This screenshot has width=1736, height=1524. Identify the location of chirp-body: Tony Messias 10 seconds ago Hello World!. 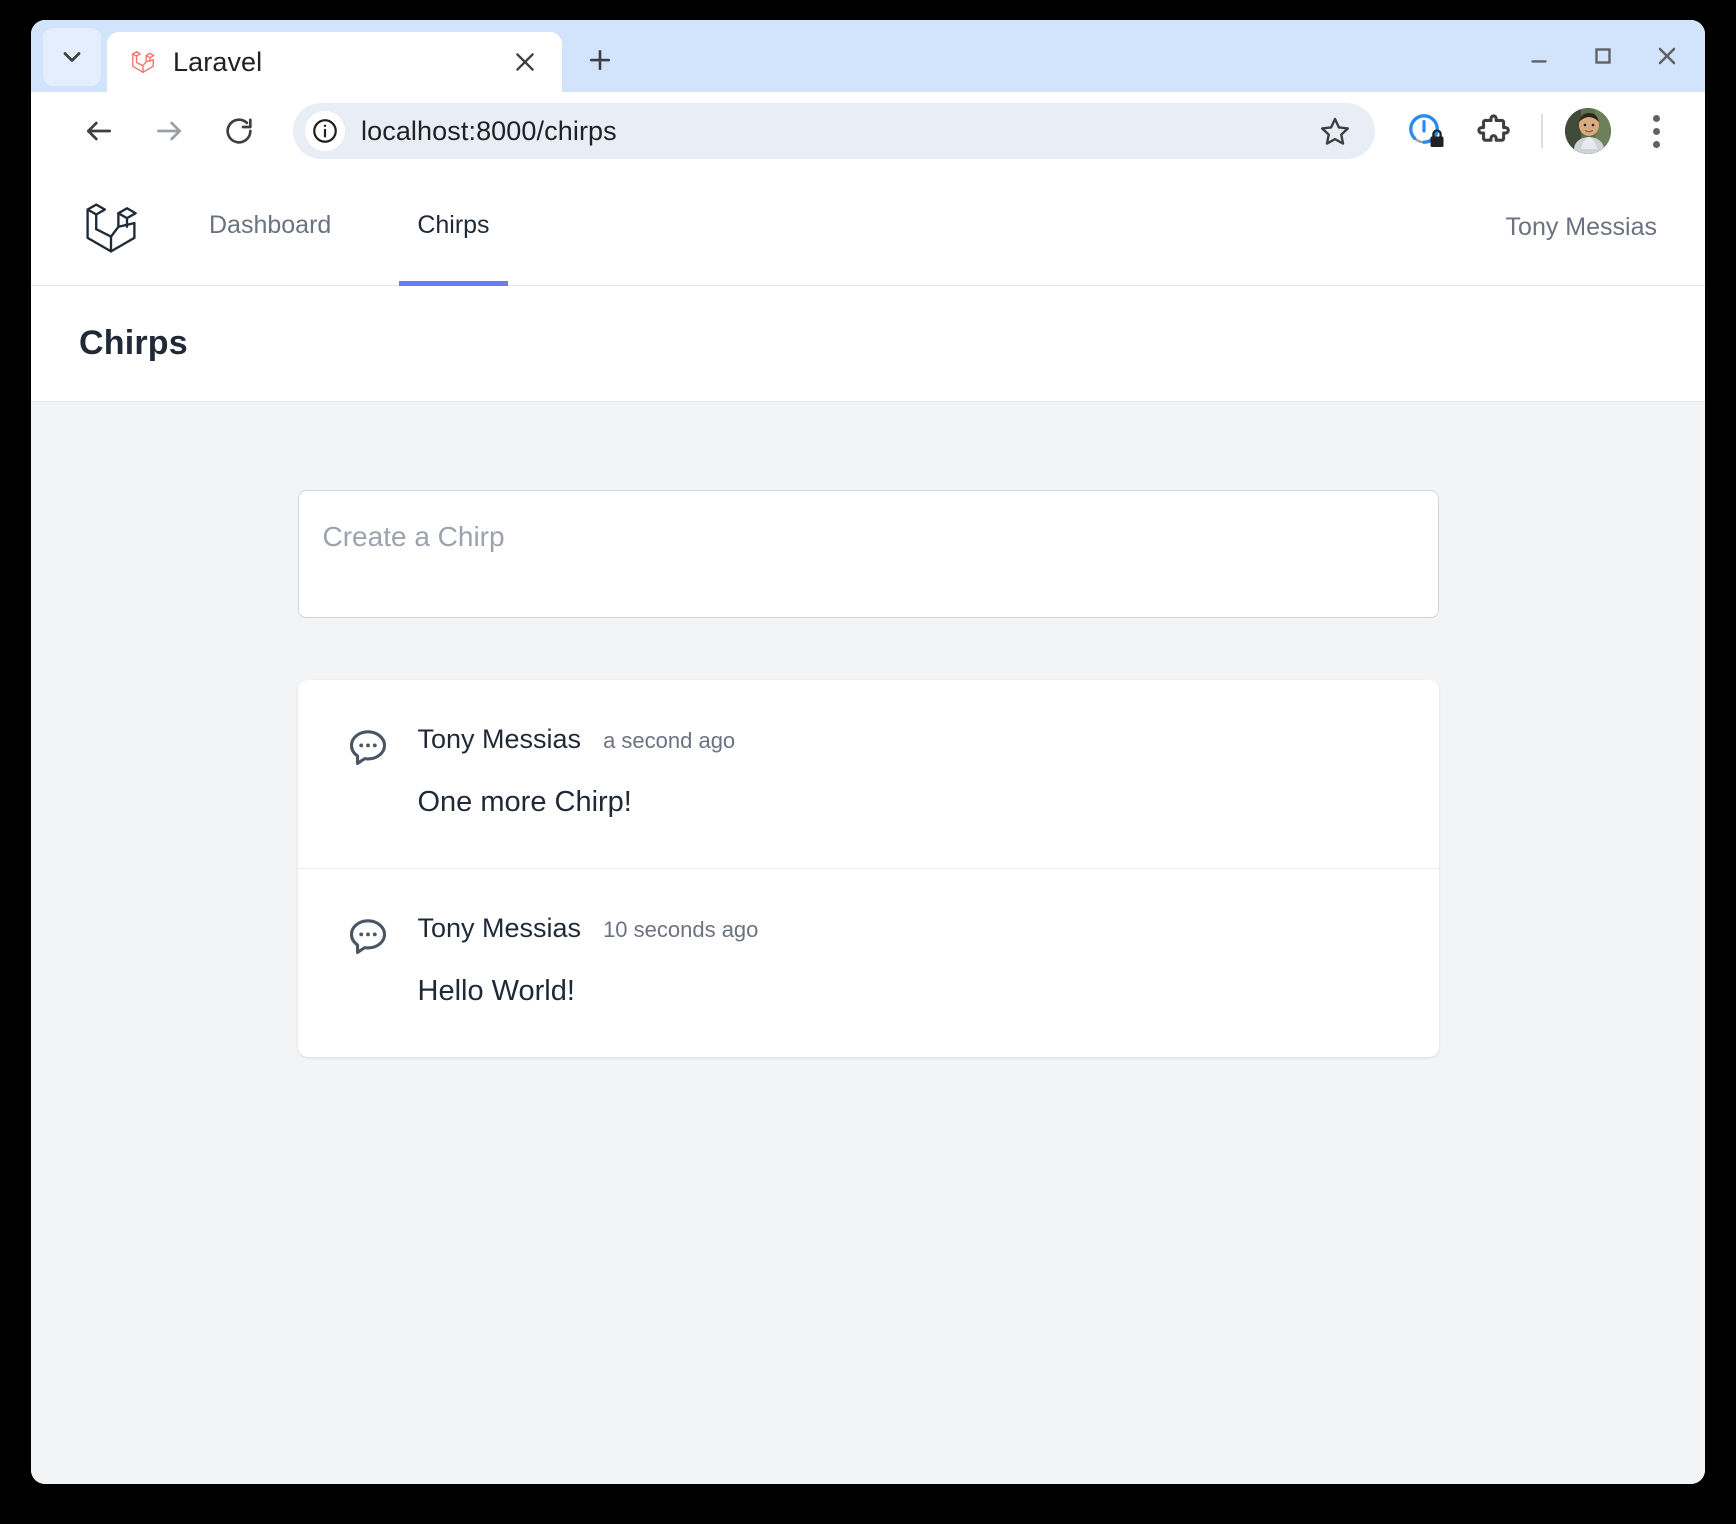
(904, 962).